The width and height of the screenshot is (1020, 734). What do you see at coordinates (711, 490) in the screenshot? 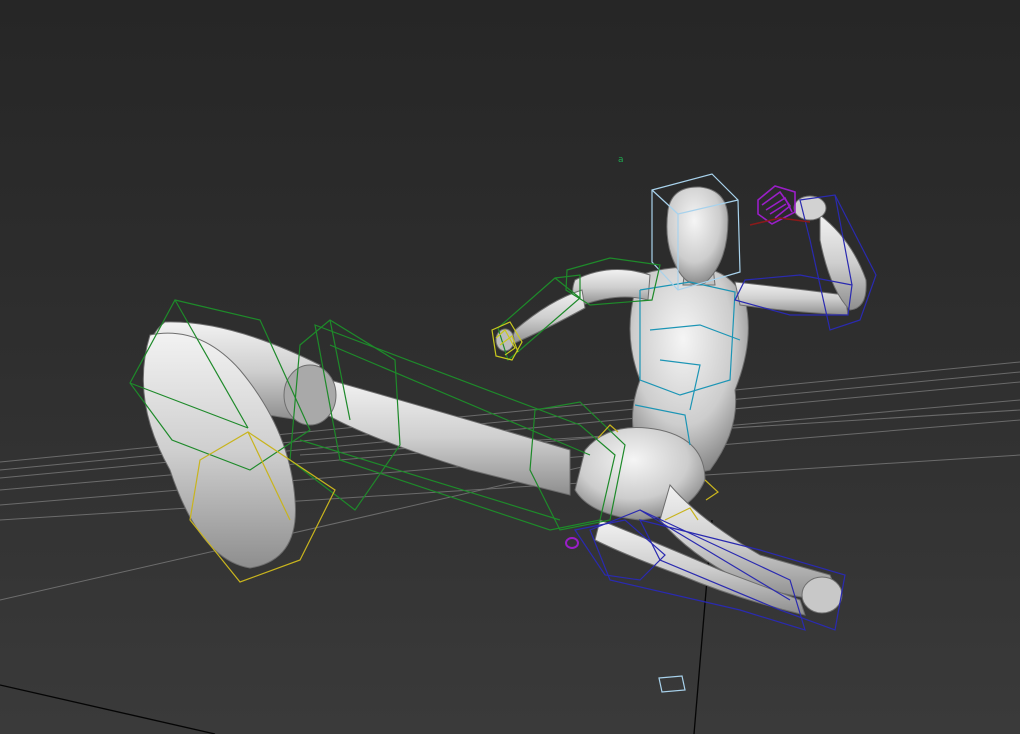
I see `pelvis-marker` at bounding box center [711, 490].